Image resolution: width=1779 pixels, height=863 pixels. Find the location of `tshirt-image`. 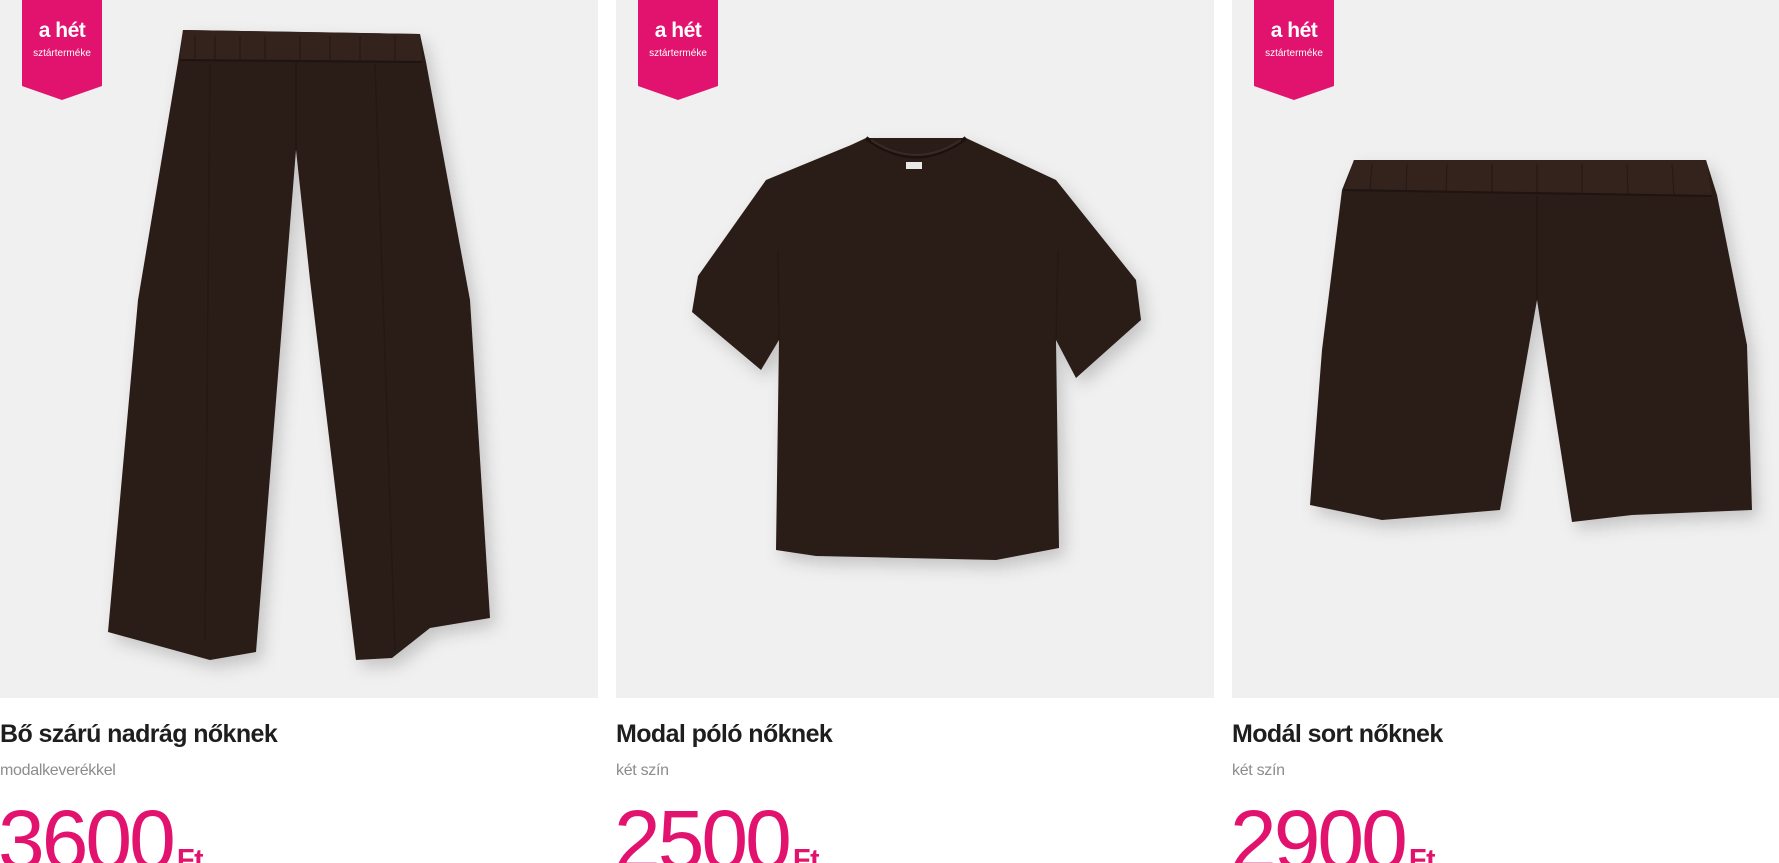

tshirt-image is located at coordinates (916, 348).